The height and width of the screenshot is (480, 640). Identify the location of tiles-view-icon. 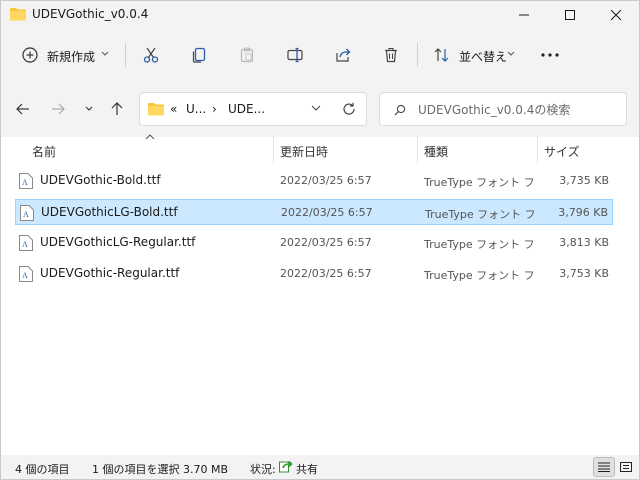
(626, 467).